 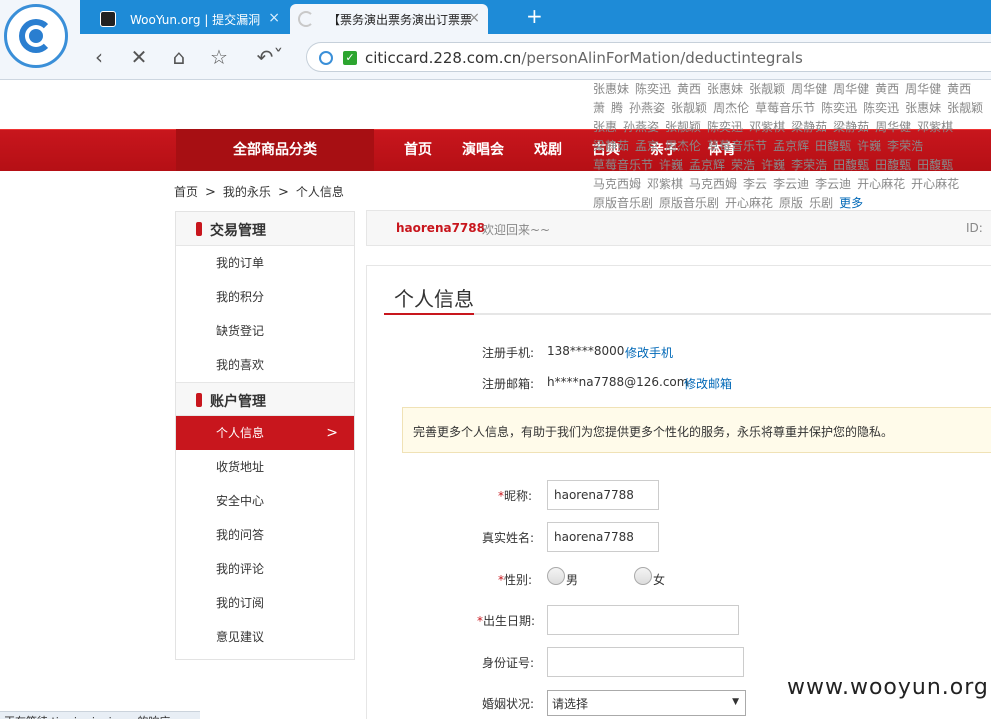 What do you see at coordinates (605, 127) in the screenshot?
I see `hot-name-link: 张惠` at bounding box center [605, 127].